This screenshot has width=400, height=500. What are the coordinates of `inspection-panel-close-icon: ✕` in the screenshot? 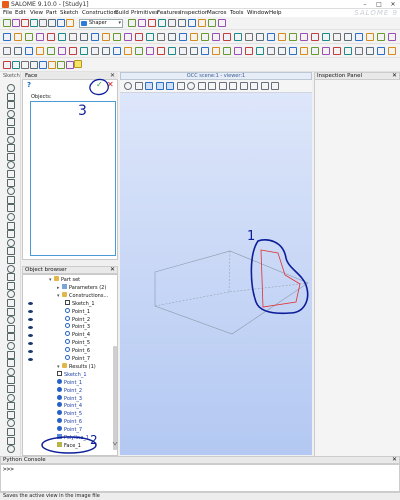 It's located at (394, 76).